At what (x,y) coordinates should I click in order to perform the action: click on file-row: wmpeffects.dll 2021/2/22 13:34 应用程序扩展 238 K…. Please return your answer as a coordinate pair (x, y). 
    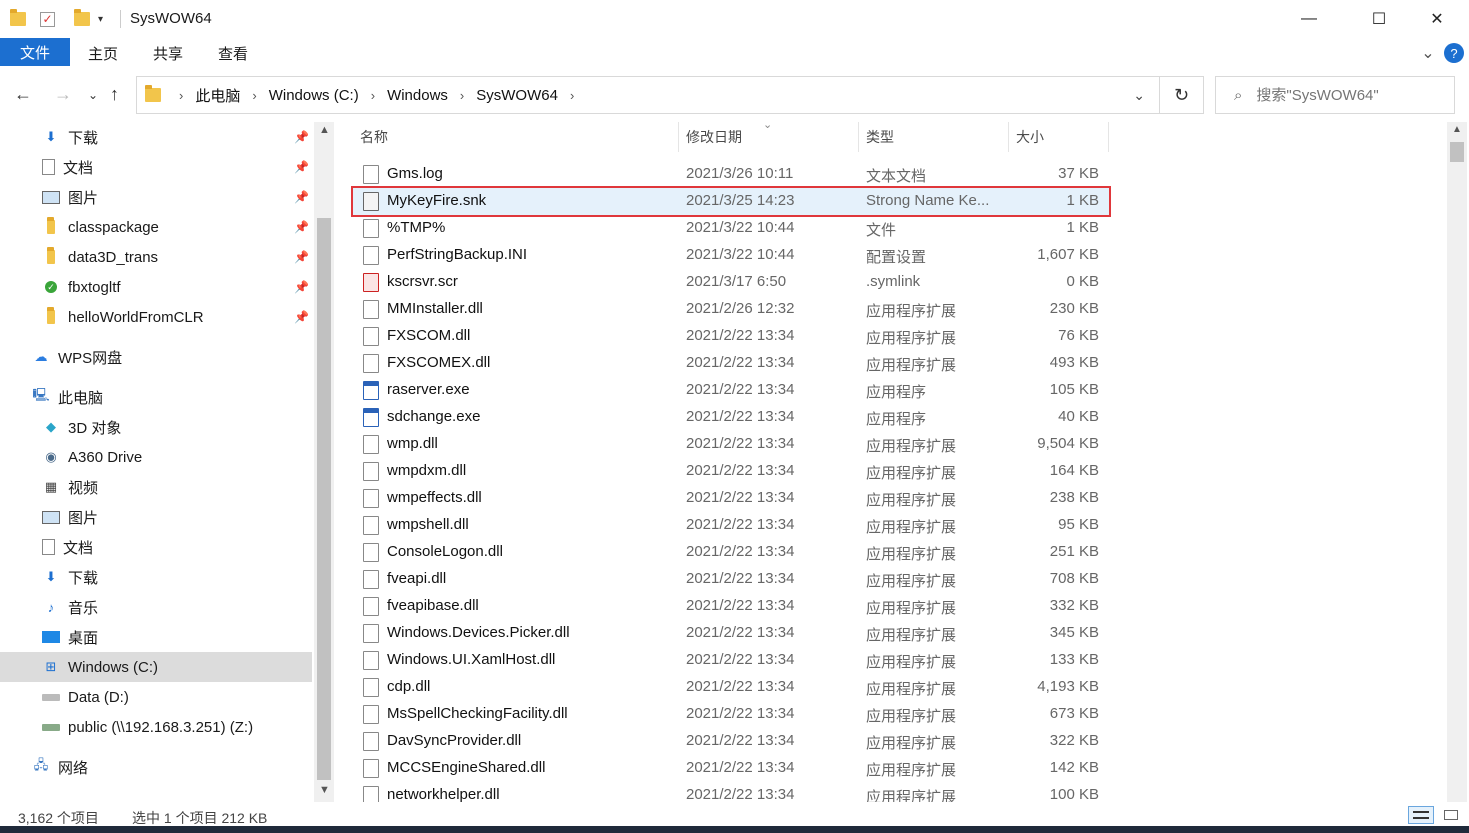
    Looking at the image, I should click on (731, 498).